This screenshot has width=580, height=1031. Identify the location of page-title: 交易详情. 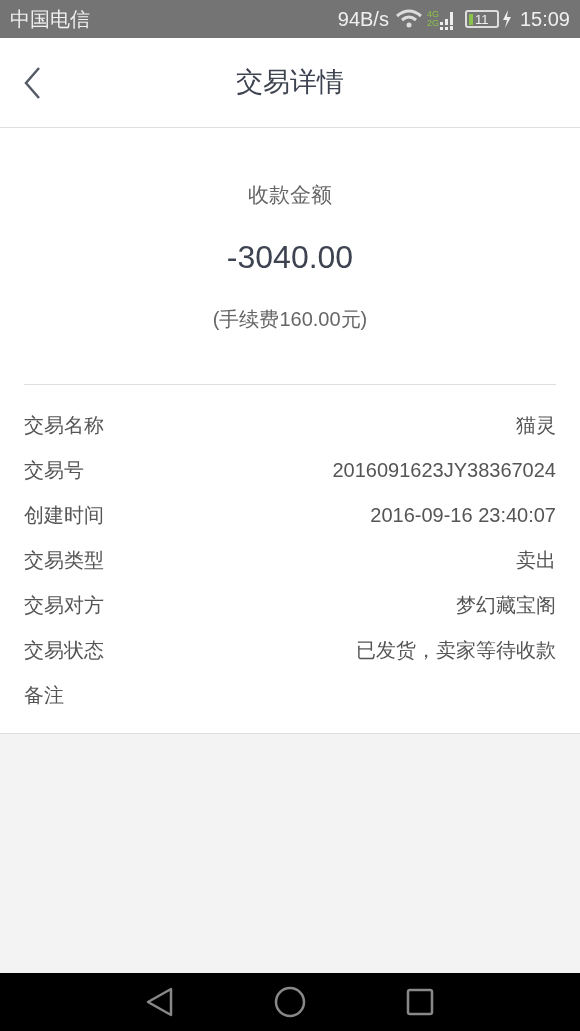
(290, 83).